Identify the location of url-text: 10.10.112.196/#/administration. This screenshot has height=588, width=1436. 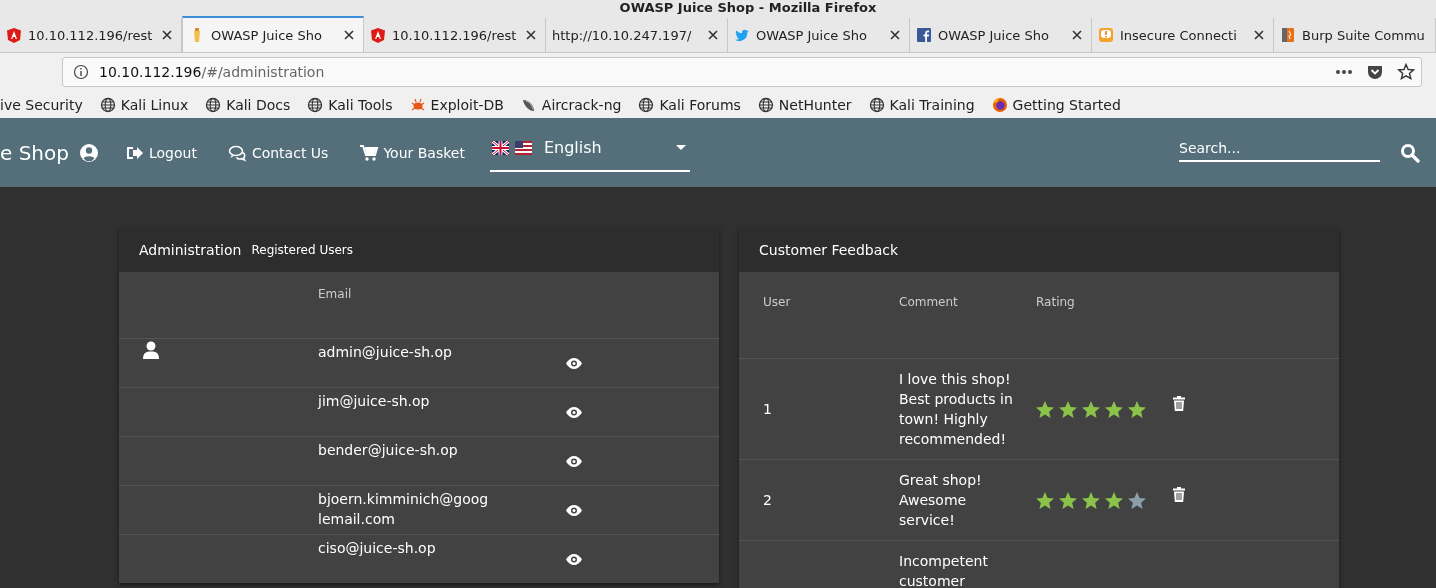
(212, 72).